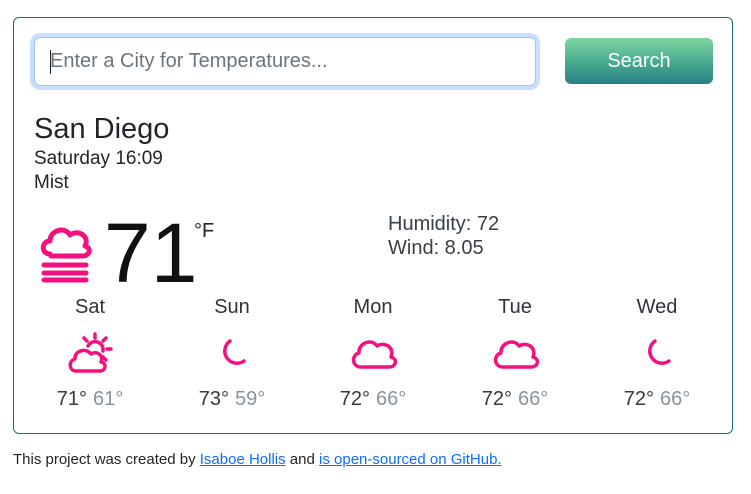  I want to click on text-cursor, so click(50, 62).